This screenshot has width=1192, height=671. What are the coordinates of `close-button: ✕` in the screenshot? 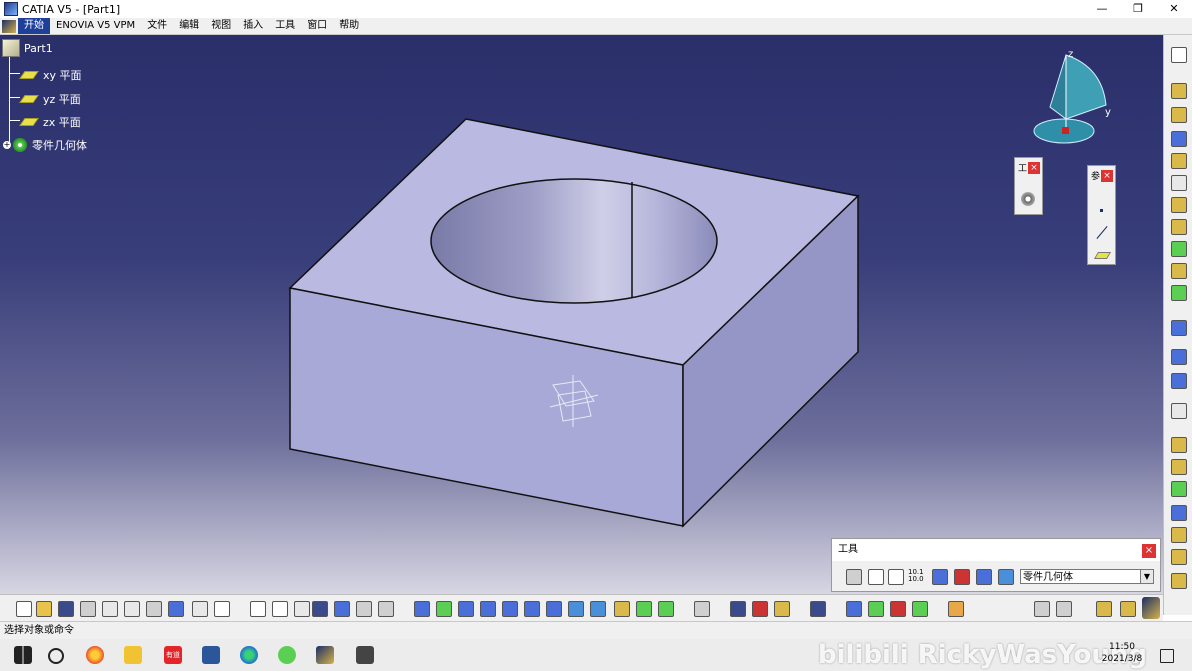 It's located at (1174, 9).